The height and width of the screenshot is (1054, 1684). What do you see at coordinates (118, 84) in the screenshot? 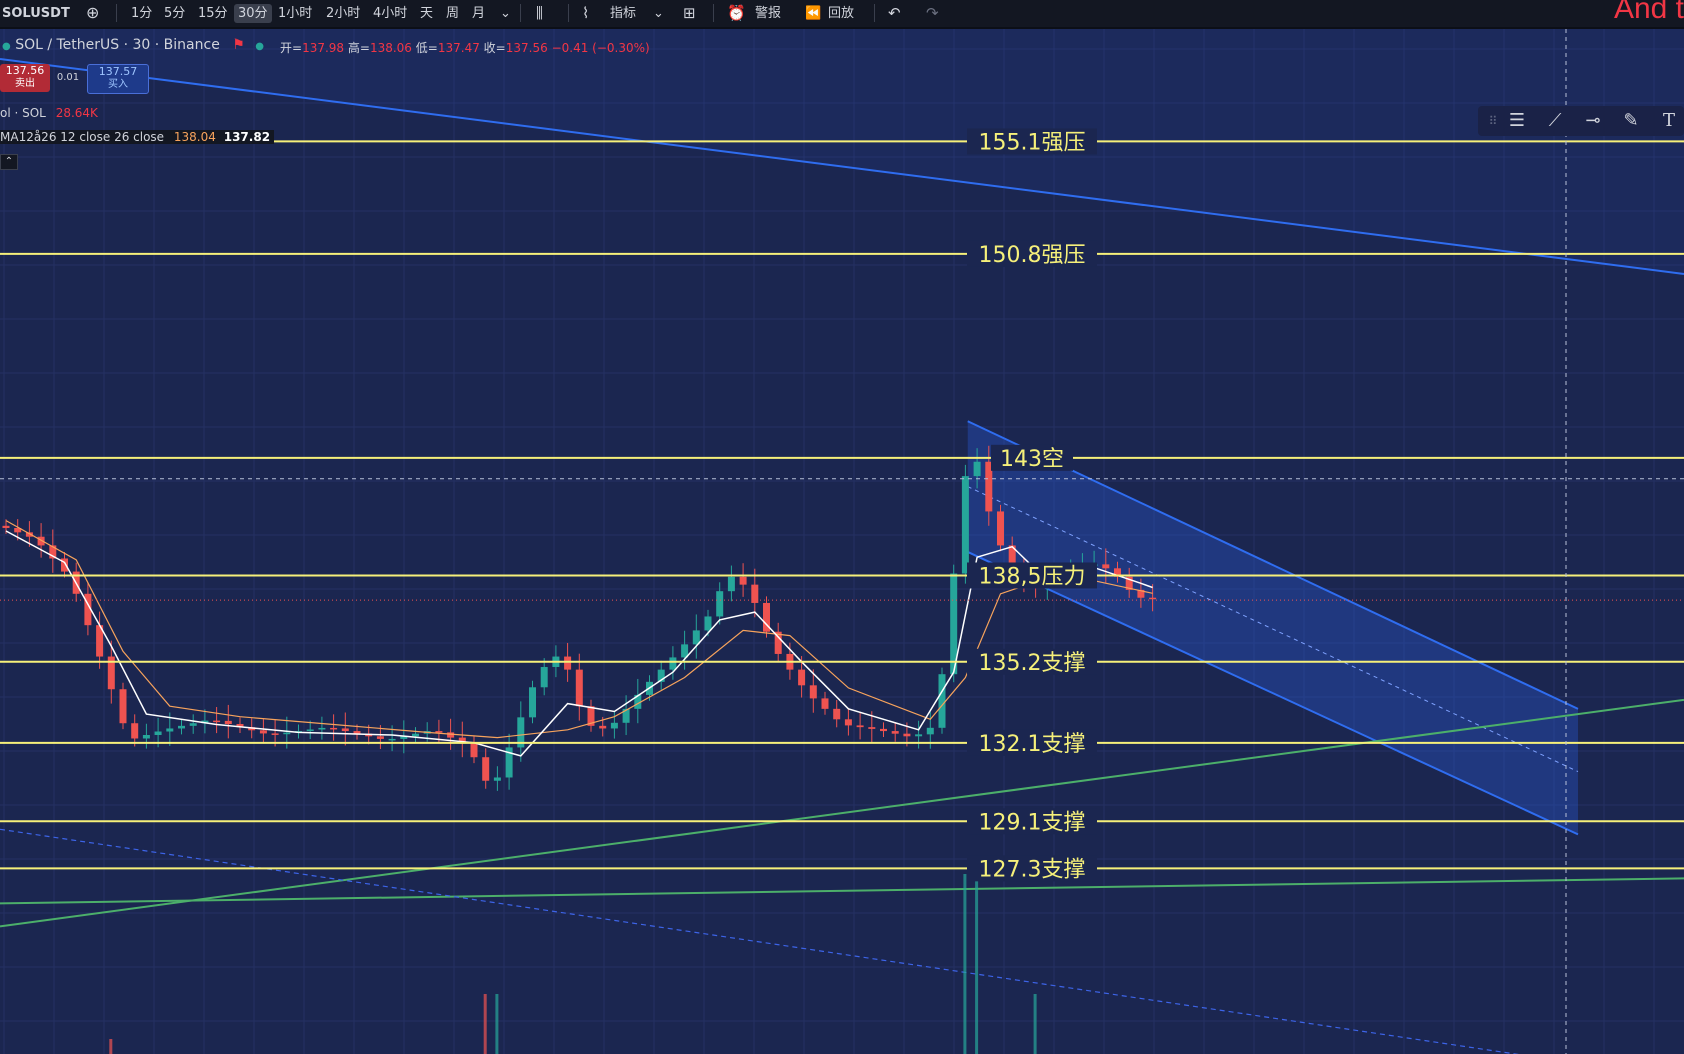
I see `buy-label: 买入` at bounding box center [118, 84].